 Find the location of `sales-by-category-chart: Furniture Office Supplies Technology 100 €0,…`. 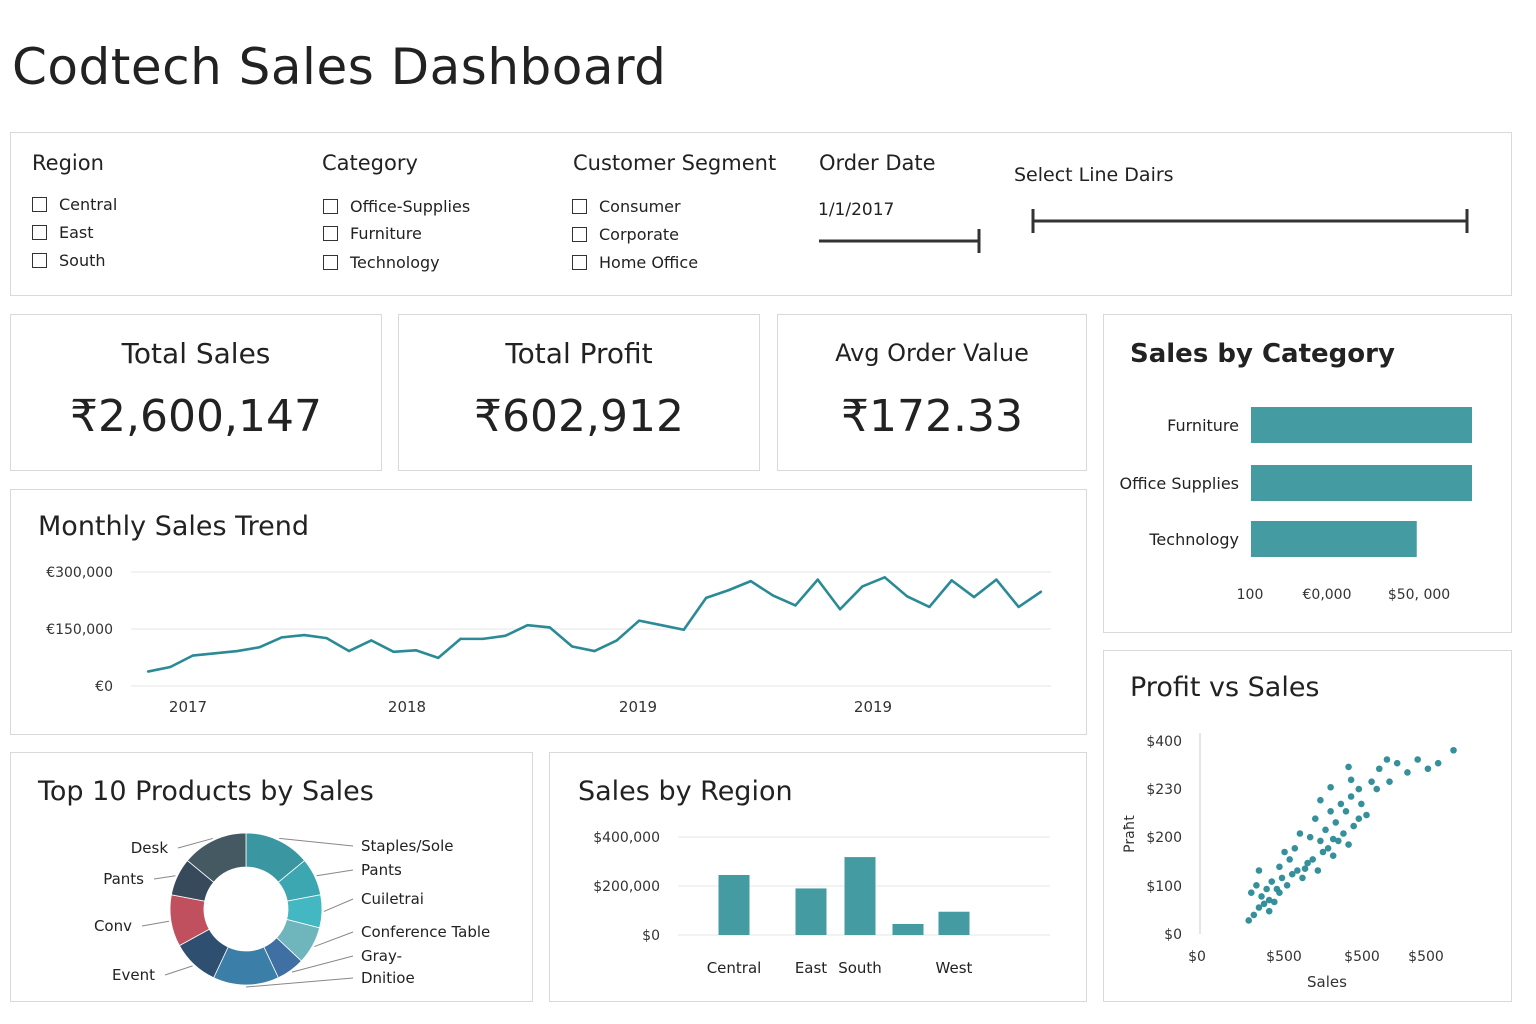

sales-by-category-chart: Furniture Office Supplies Technology 100 €0,… is located at coordinates (1296, 505).